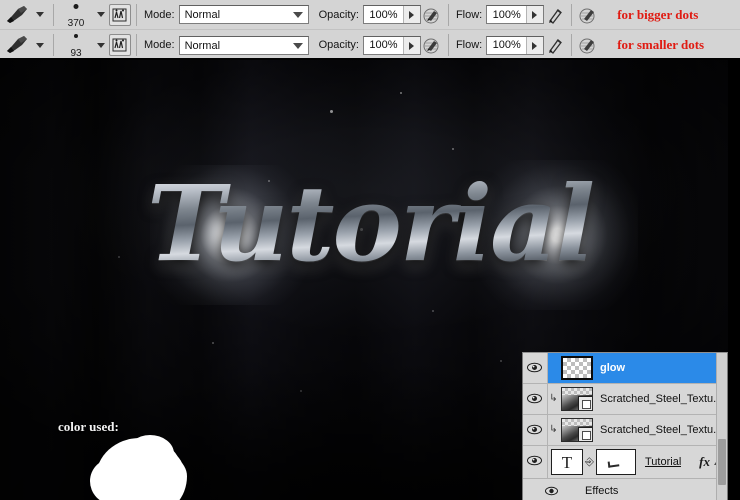 This screenshot has height=500, width=740. I want to click on fx-icon: fx, so click(706, 462).